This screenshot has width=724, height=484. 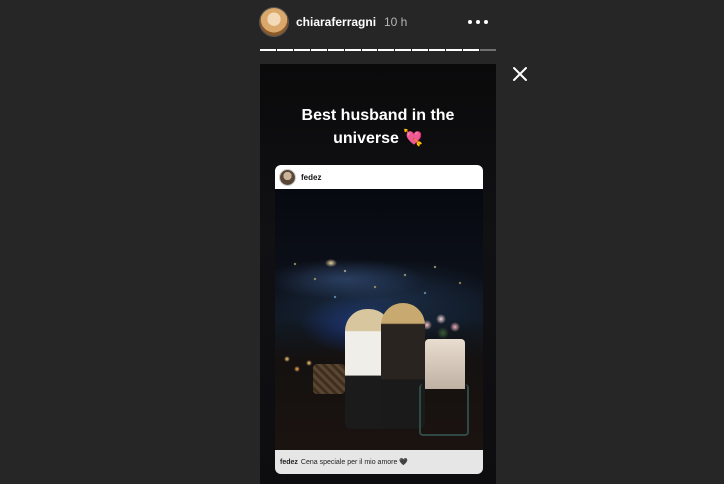 What do you see at coordinates (329, 379) in the screenshot?
I see `handbag` at bounding box center [329, 379].